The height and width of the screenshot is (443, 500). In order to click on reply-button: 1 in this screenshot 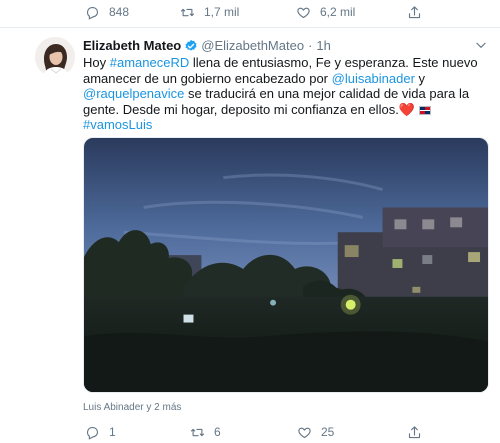, I will do `click(100, 432)`.